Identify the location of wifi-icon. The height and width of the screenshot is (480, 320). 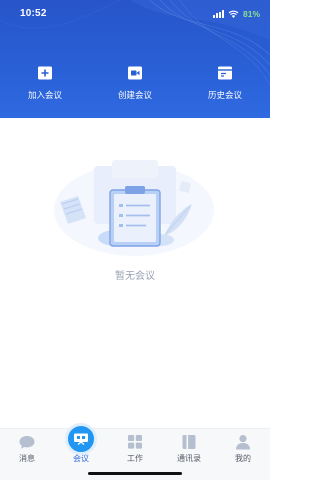
(233, 14).